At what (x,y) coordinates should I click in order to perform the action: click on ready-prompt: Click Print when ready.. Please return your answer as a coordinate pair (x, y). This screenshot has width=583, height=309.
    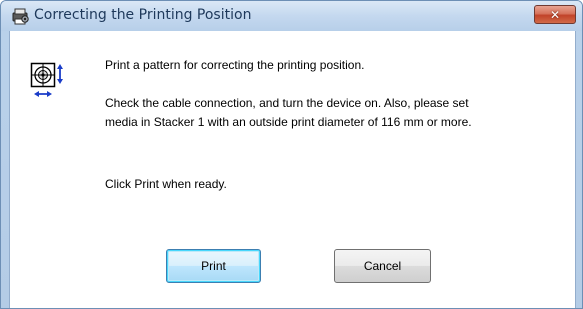
    Looking at the image, I should click on (166, 184).